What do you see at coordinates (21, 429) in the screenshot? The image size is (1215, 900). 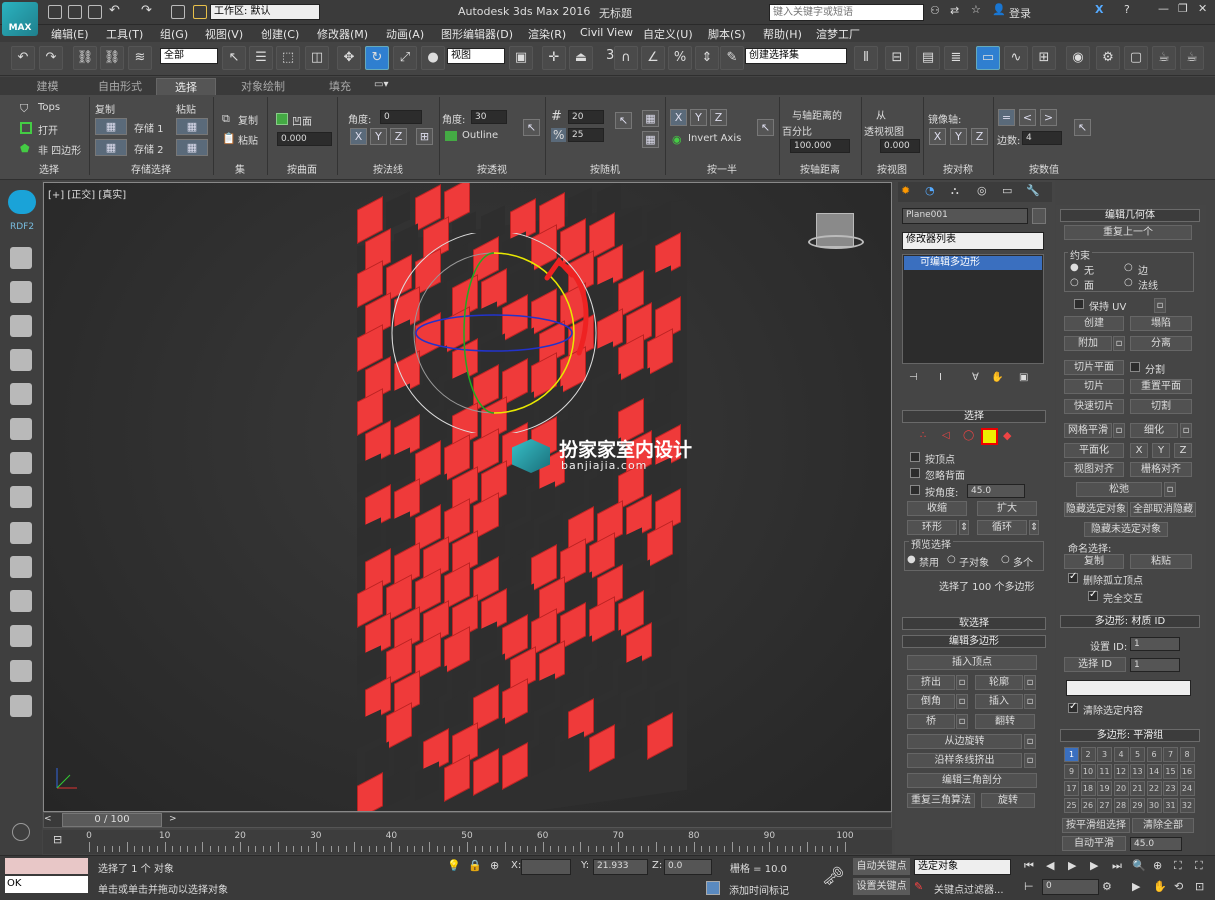 I see `plane-icon` at bounding box center [21, 429].